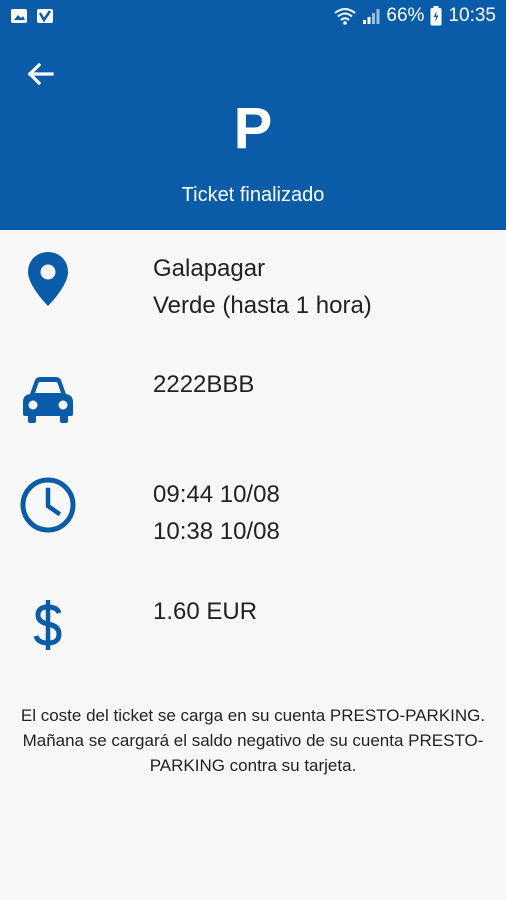 This screenshot has width=506, height=900. Describe the element at coordinates (45, 16) in the screenshot. I see `app-notification-icon` at that location.